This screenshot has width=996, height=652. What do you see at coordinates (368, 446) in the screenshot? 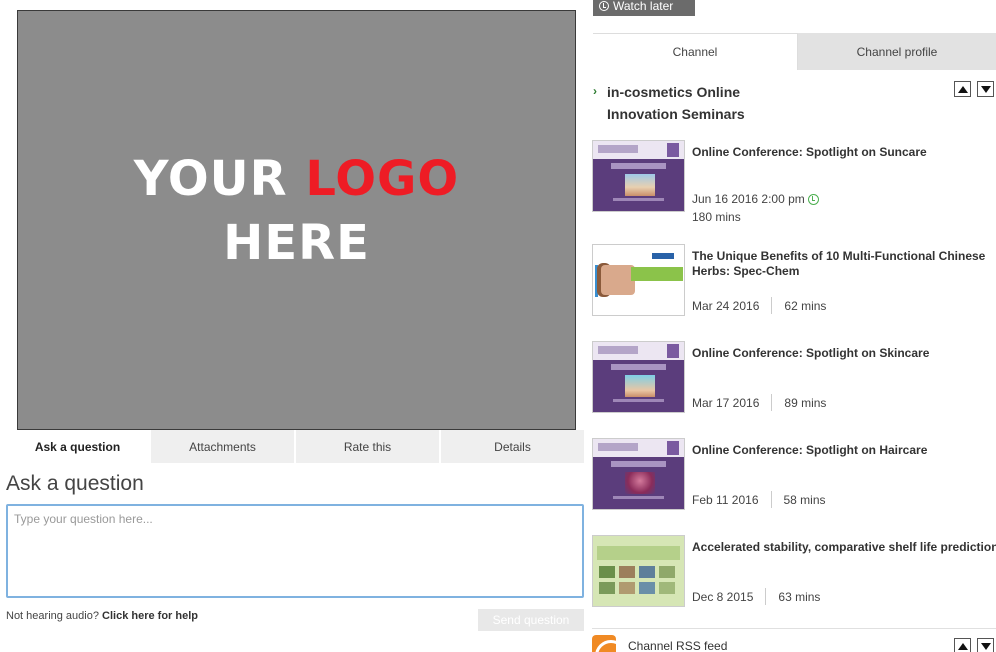
I see `tab-rate-this: Rate this` at bounding box center [368, 446].